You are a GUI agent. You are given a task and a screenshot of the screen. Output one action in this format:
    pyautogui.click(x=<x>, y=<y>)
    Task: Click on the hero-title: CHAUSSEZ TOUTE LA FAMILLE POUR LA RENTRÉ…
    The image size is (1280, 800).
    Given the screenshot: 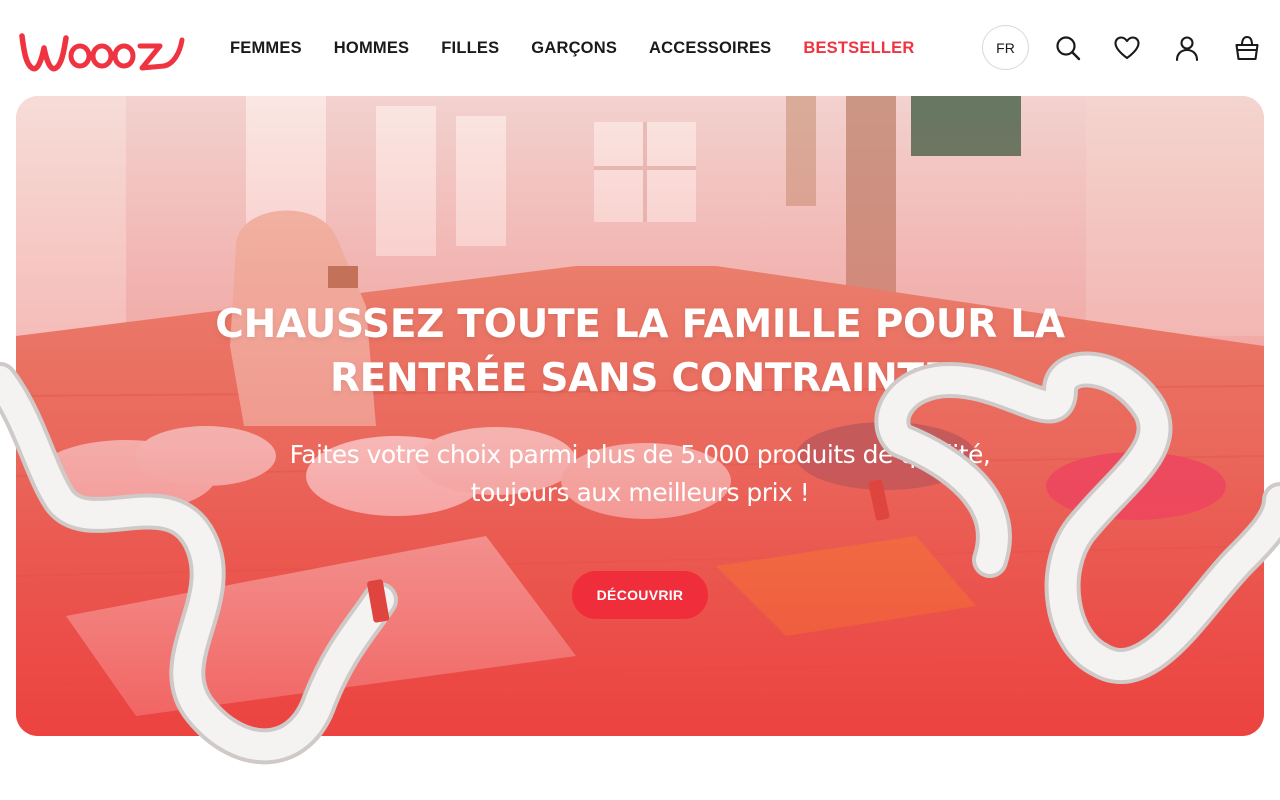 What is the action you would take?
    pyautogui.click(x=640, y=352)
    